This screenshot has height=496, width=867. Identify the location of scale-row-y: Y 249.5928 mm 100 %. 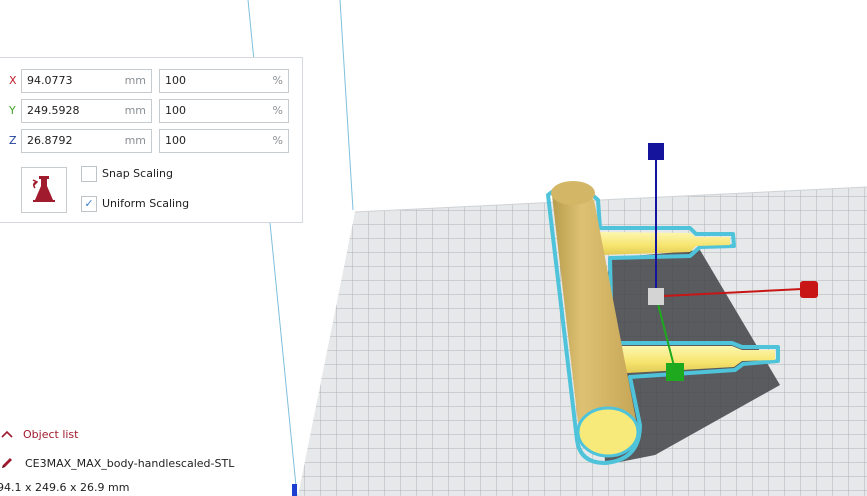
(152, 112).